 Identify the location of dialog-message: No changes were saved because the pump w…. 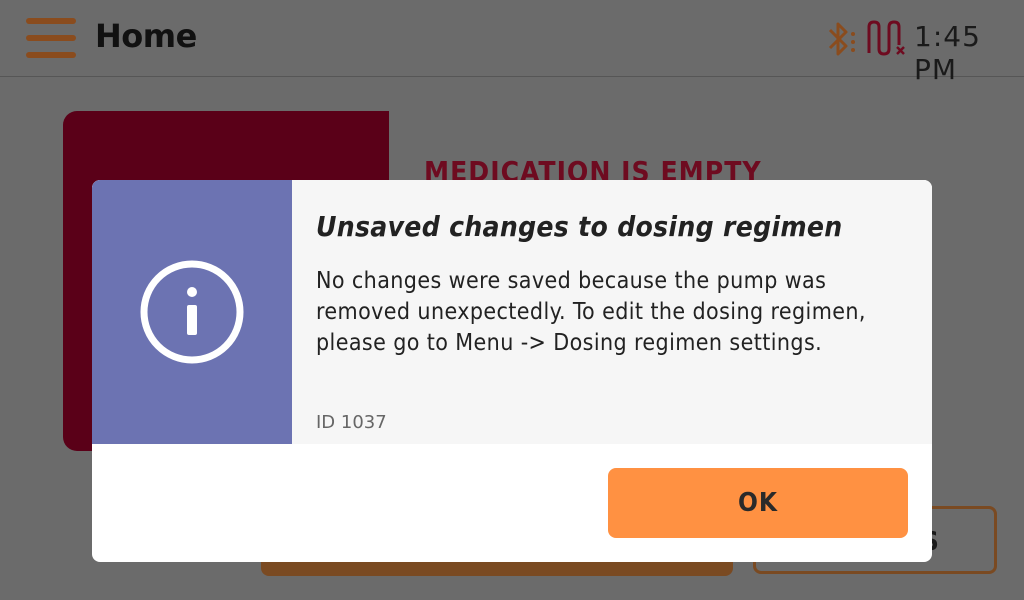
(616, 312).